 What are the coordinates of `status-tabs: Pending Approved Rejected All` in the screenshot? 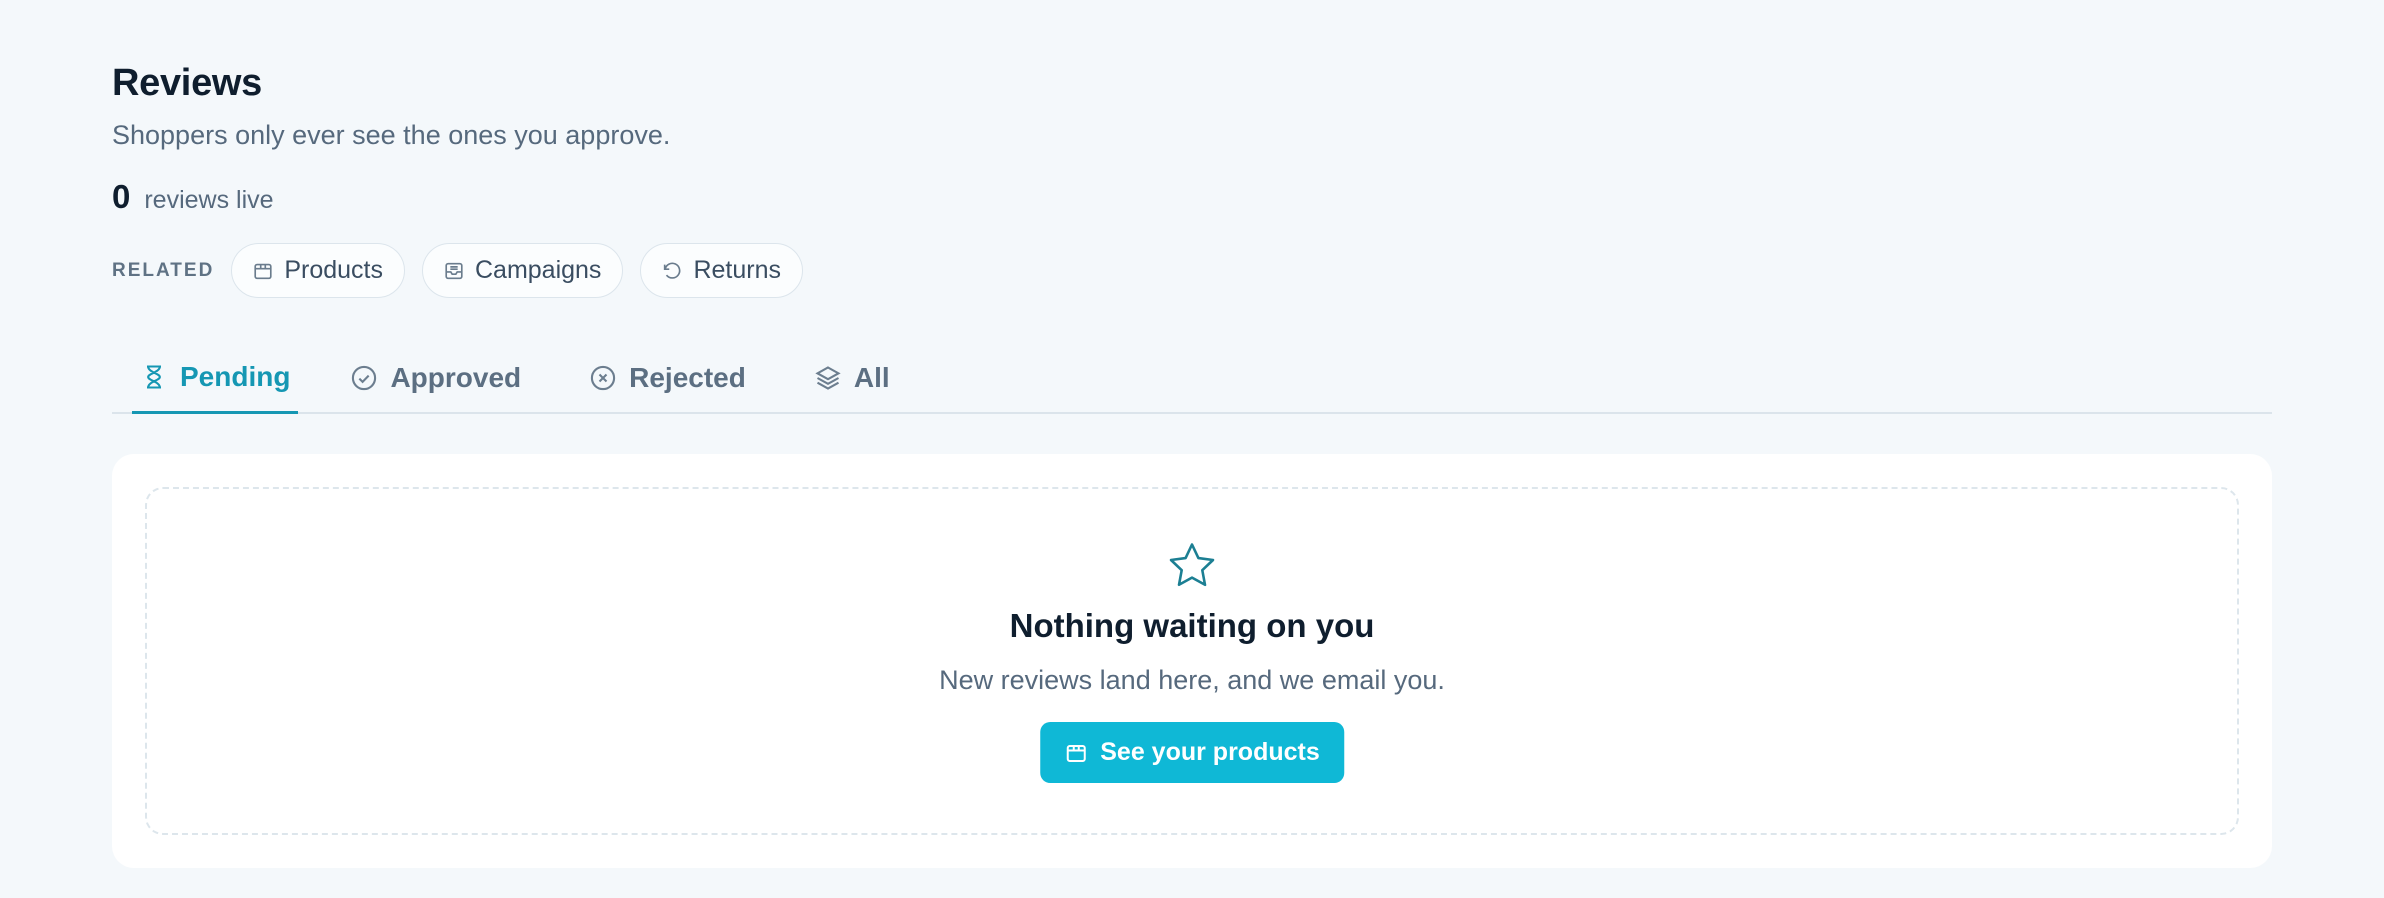 It's located at (1192, 378).